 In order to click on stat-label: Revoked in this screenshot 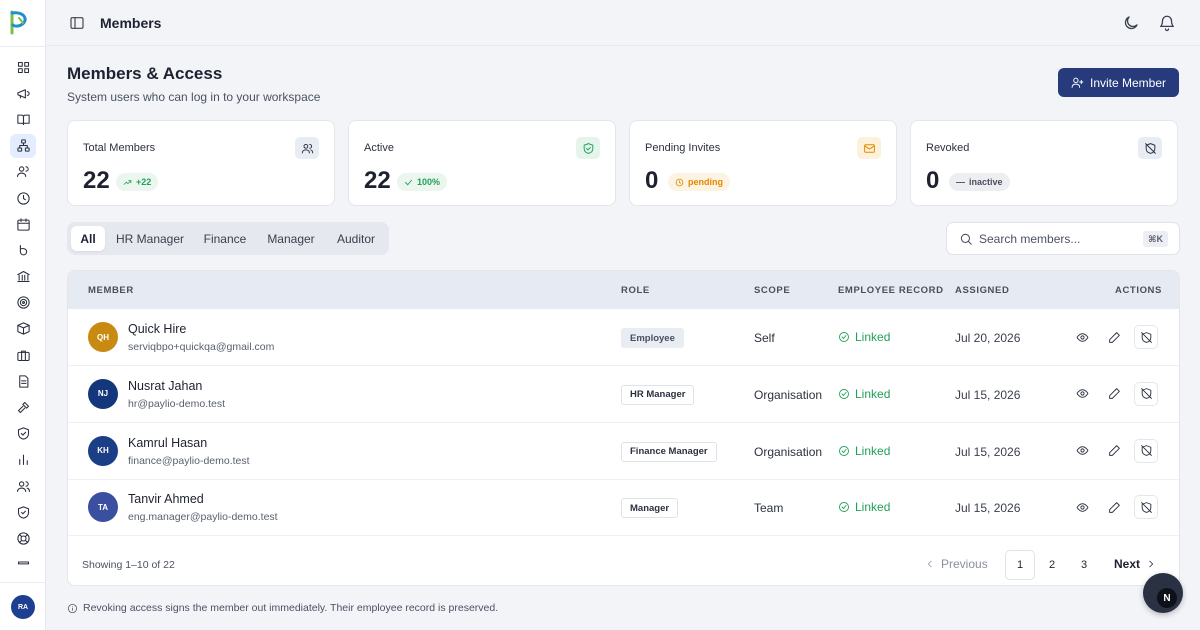, I will do `click(948, 148)`.